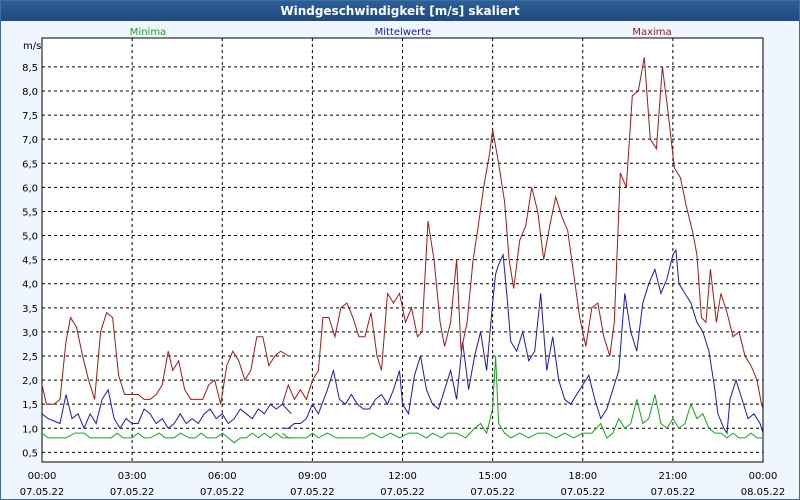 This screenshot has width=800, height=500. Describe the element at coordinates (402, 476) in the screenshot. I see `x-tick-time: 12:00` at that location.